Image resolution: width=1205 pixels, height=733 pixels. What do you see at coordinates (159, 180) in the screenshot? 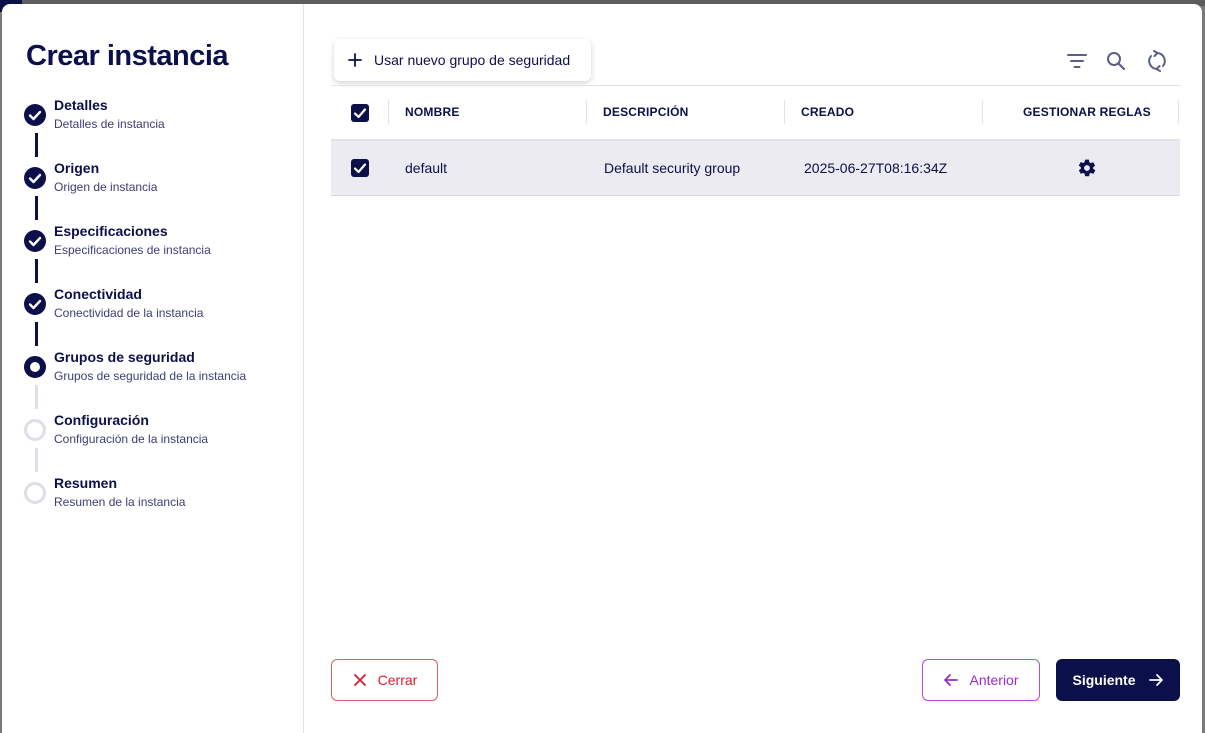
I see `step-origen: Origen Origen de instancia` at bounding box center [159, 180].